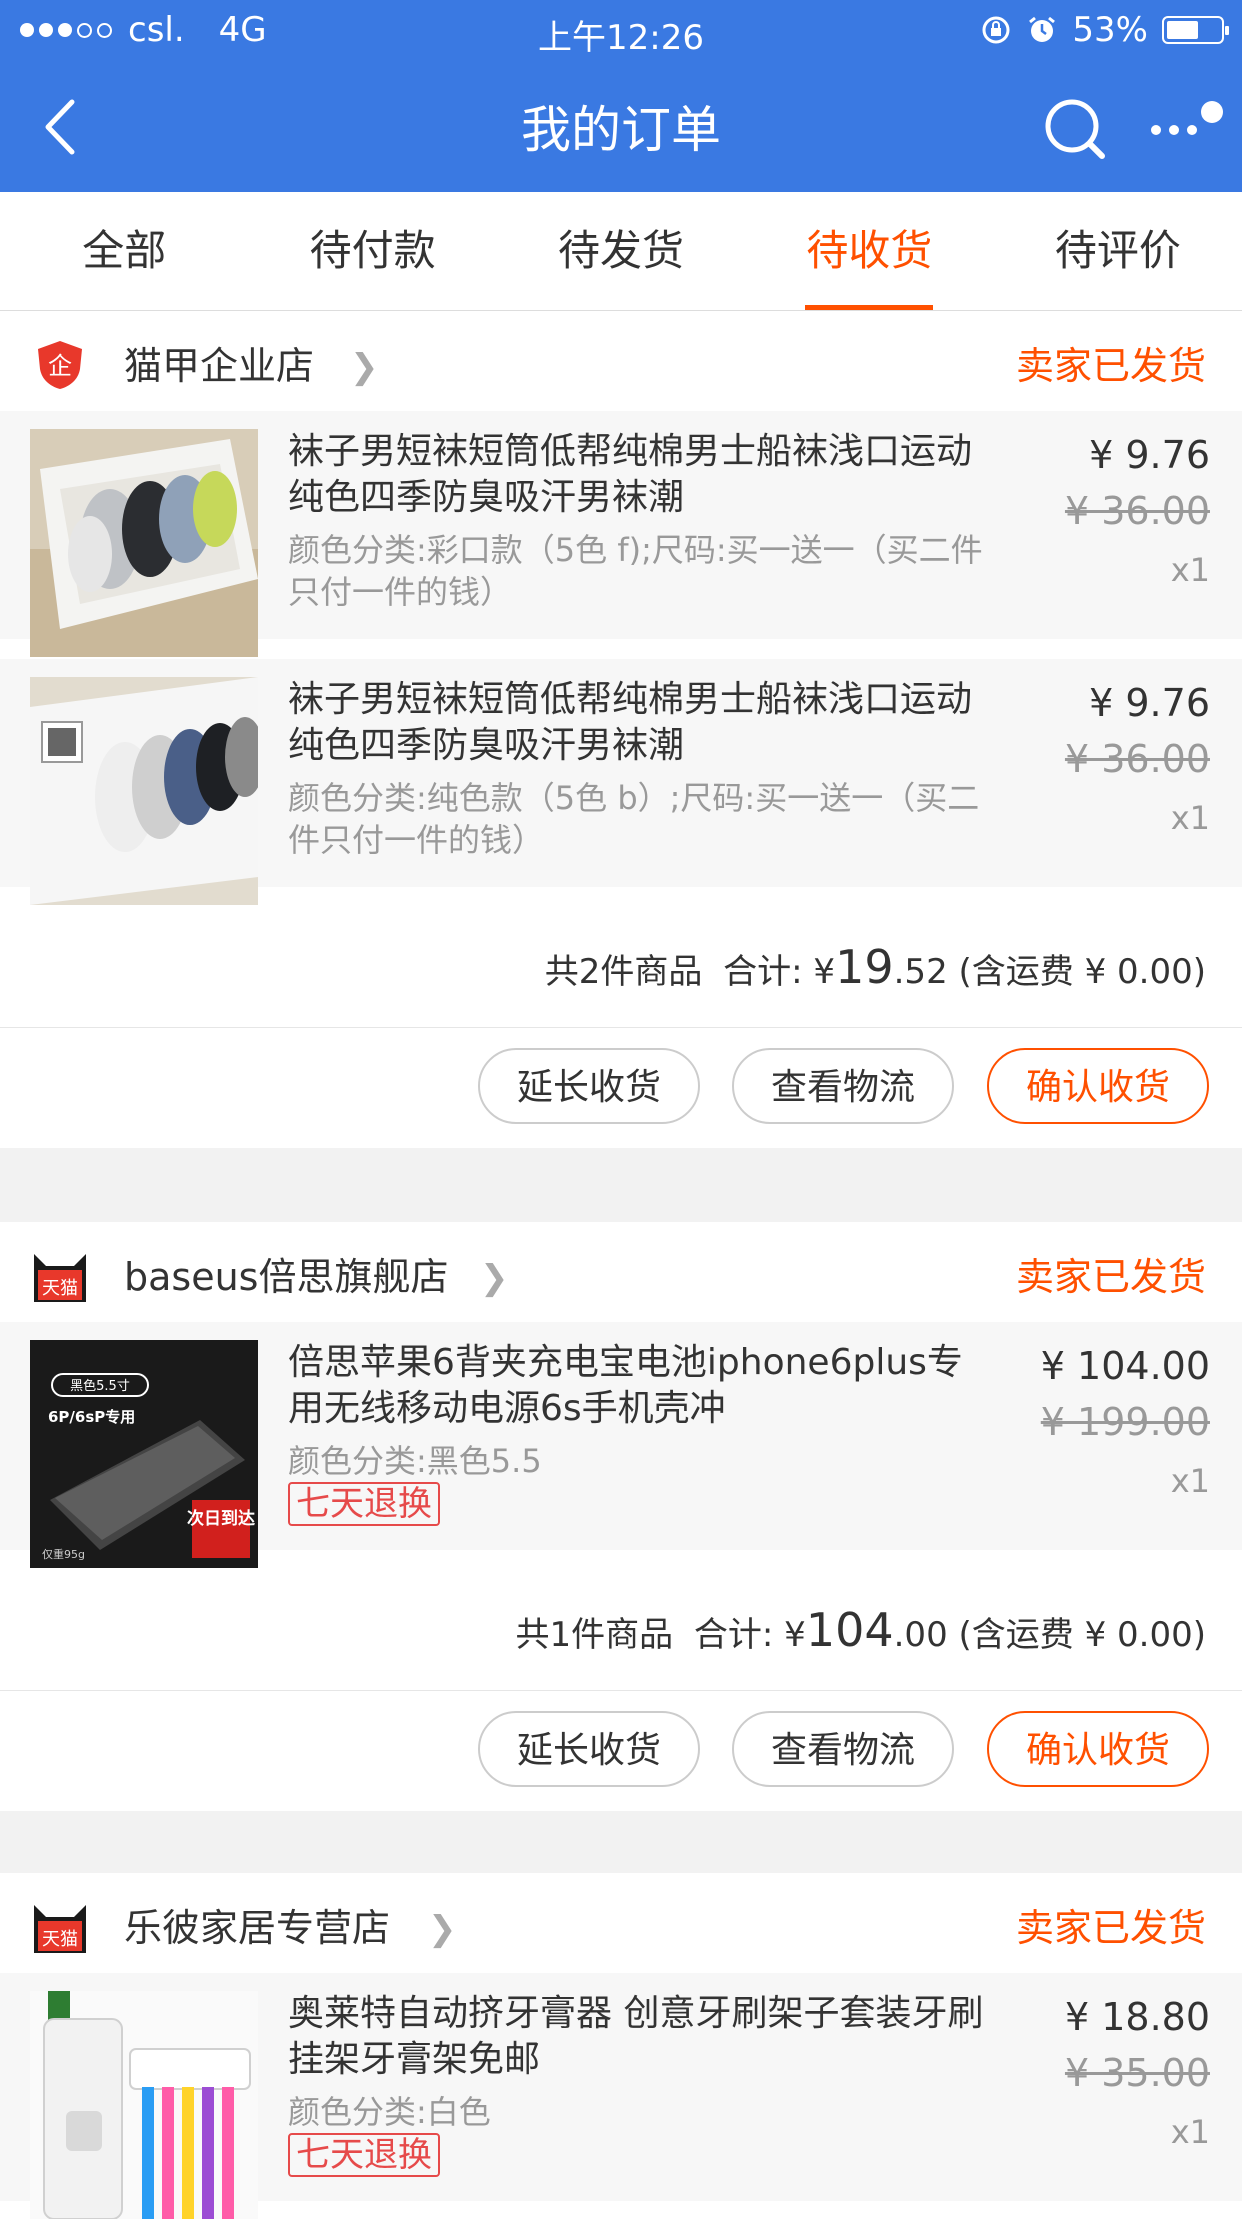 This screenshot has height=2221, width=1242. What do you see at coordinates (1042, 29) in the screenshot?
I see `alarm-icon` at bounding box center [1042, 29].